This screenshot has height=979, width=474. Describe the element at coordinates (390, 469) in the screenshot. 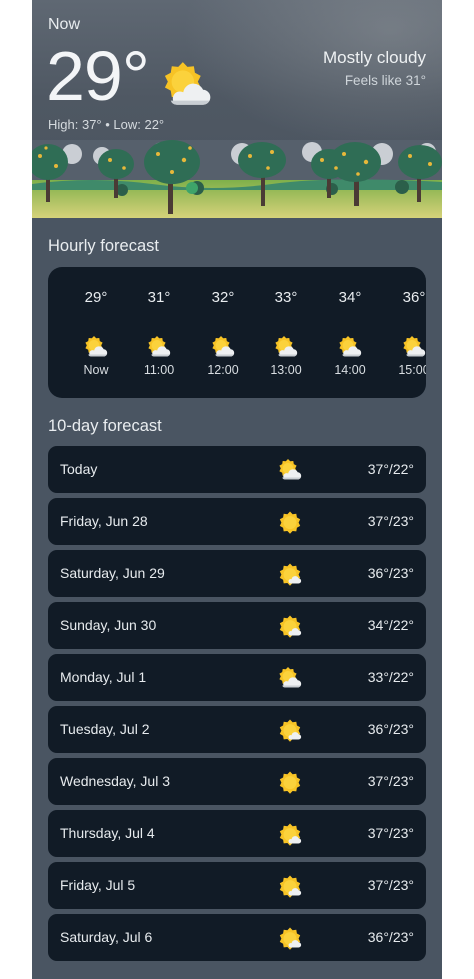

I see `day-temps: 37°/22°` at that location.